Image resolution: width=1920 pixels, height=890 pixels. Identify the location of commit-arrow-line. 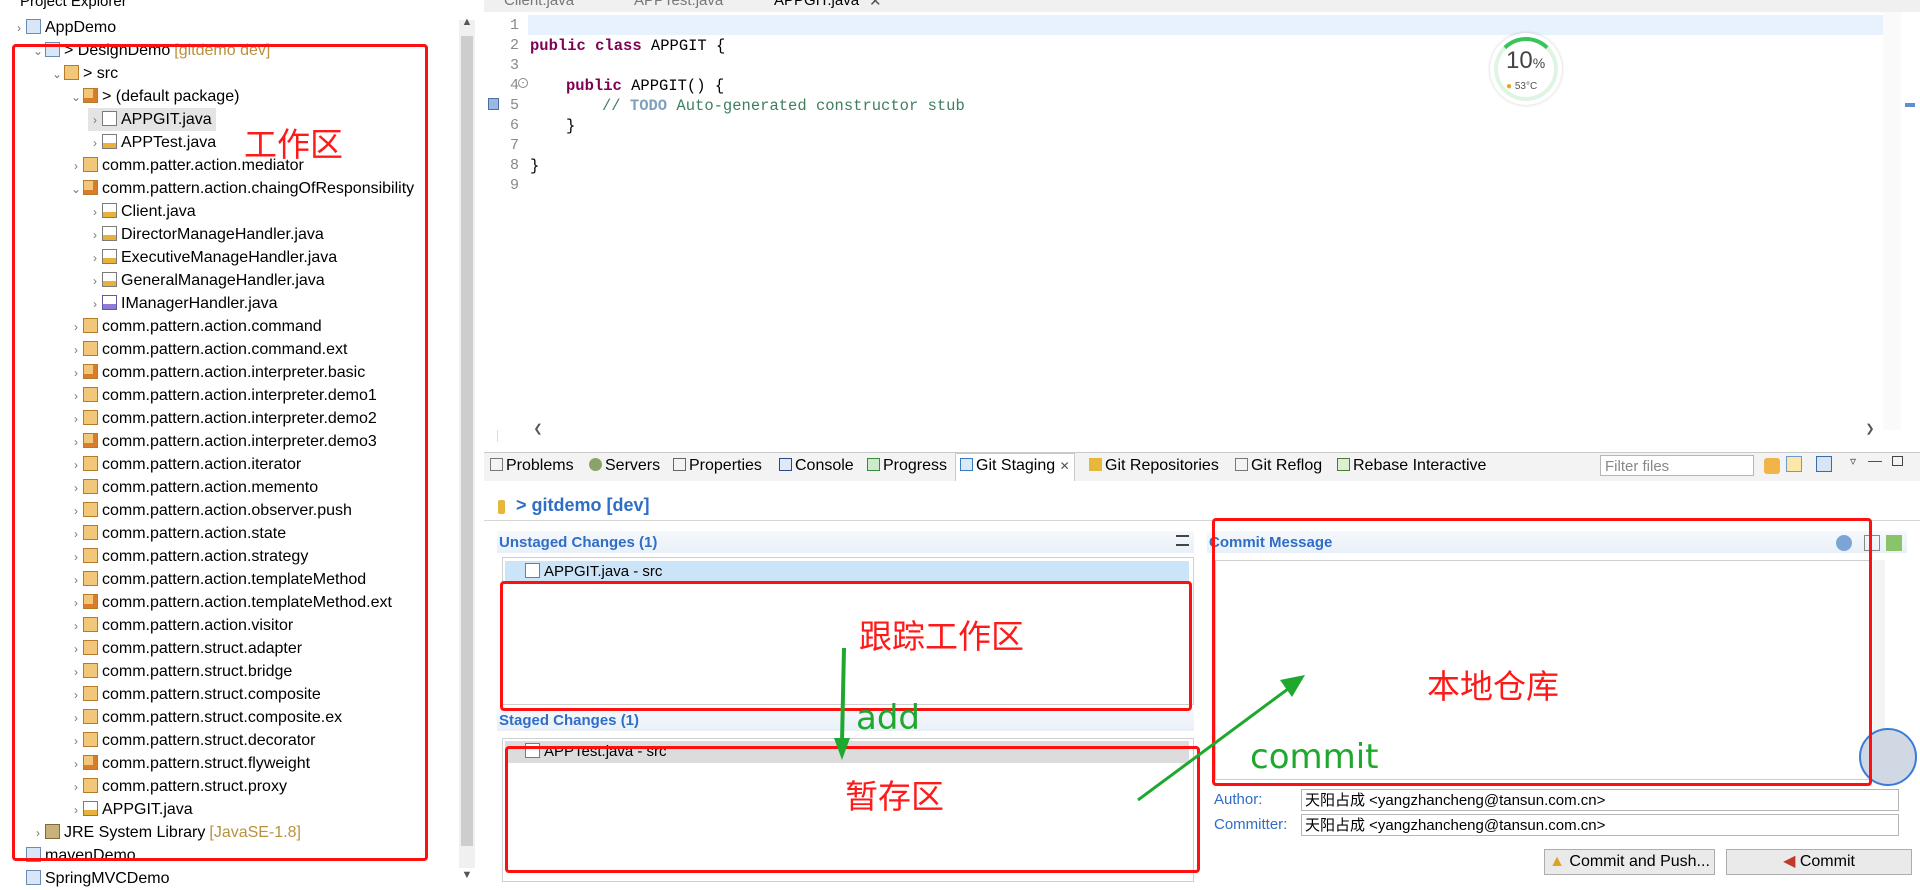
(1215, 743).